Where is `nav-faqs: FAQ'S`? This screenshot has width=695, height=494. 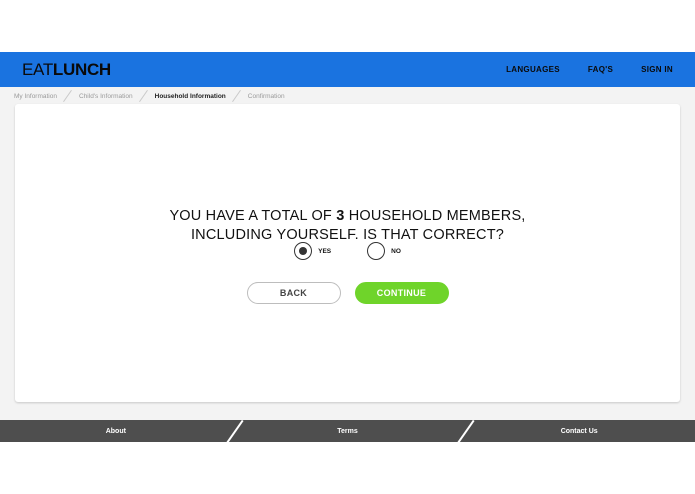
nav-faqs: FAQ'S is located at coordinates (600, 69).